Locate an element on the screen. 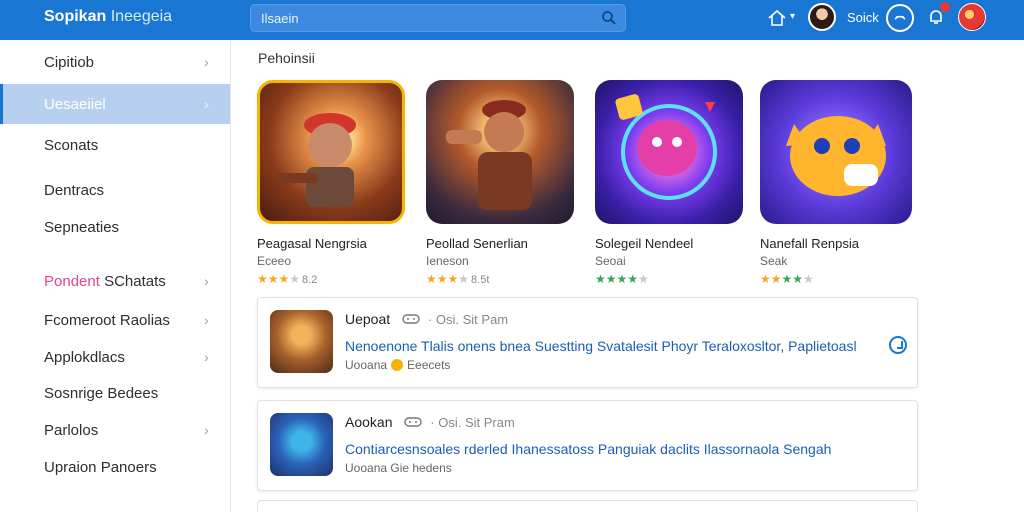  game-developer: Seoai is located at coordinates (610, 261).